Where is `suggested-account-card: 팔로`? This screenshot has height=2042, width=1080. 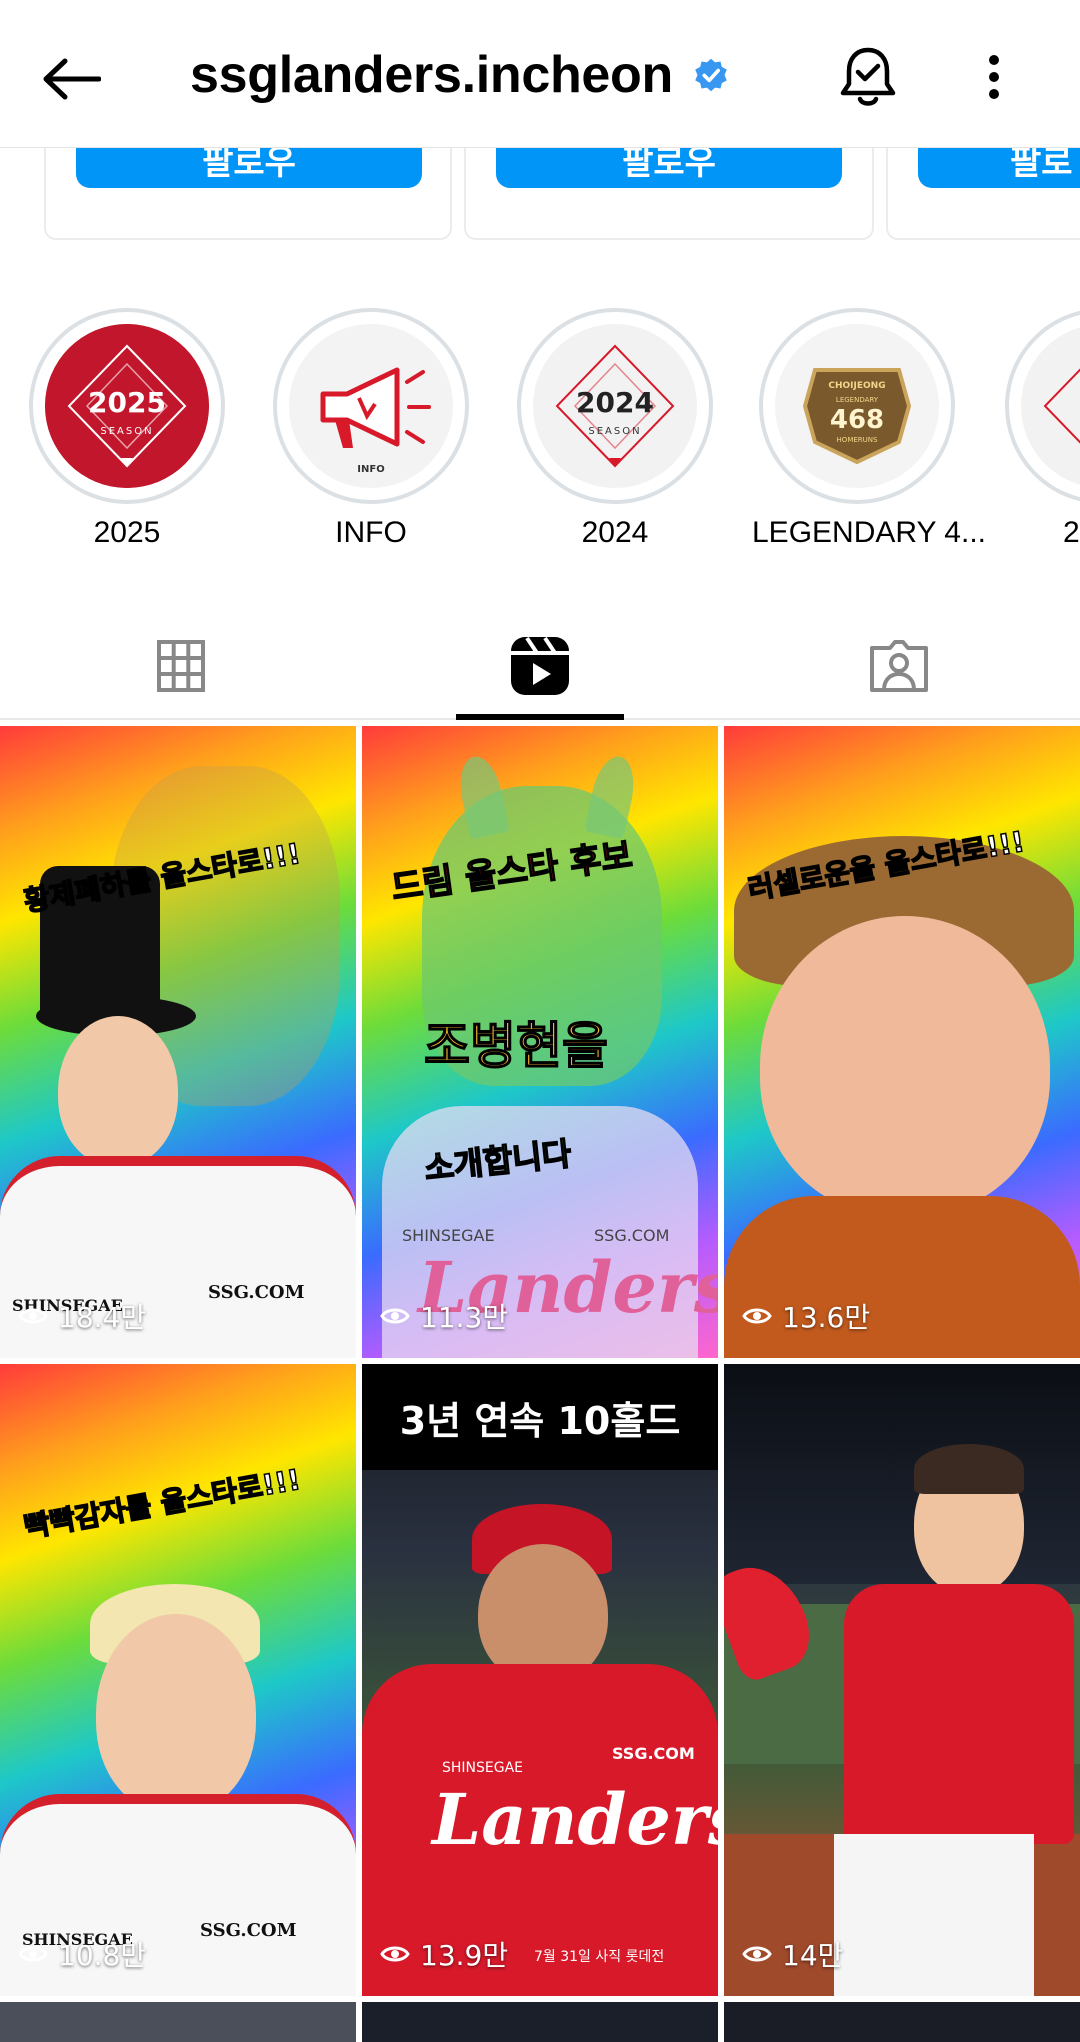 suggested-account-card: 팔로 is located at coordinates (983, 194).